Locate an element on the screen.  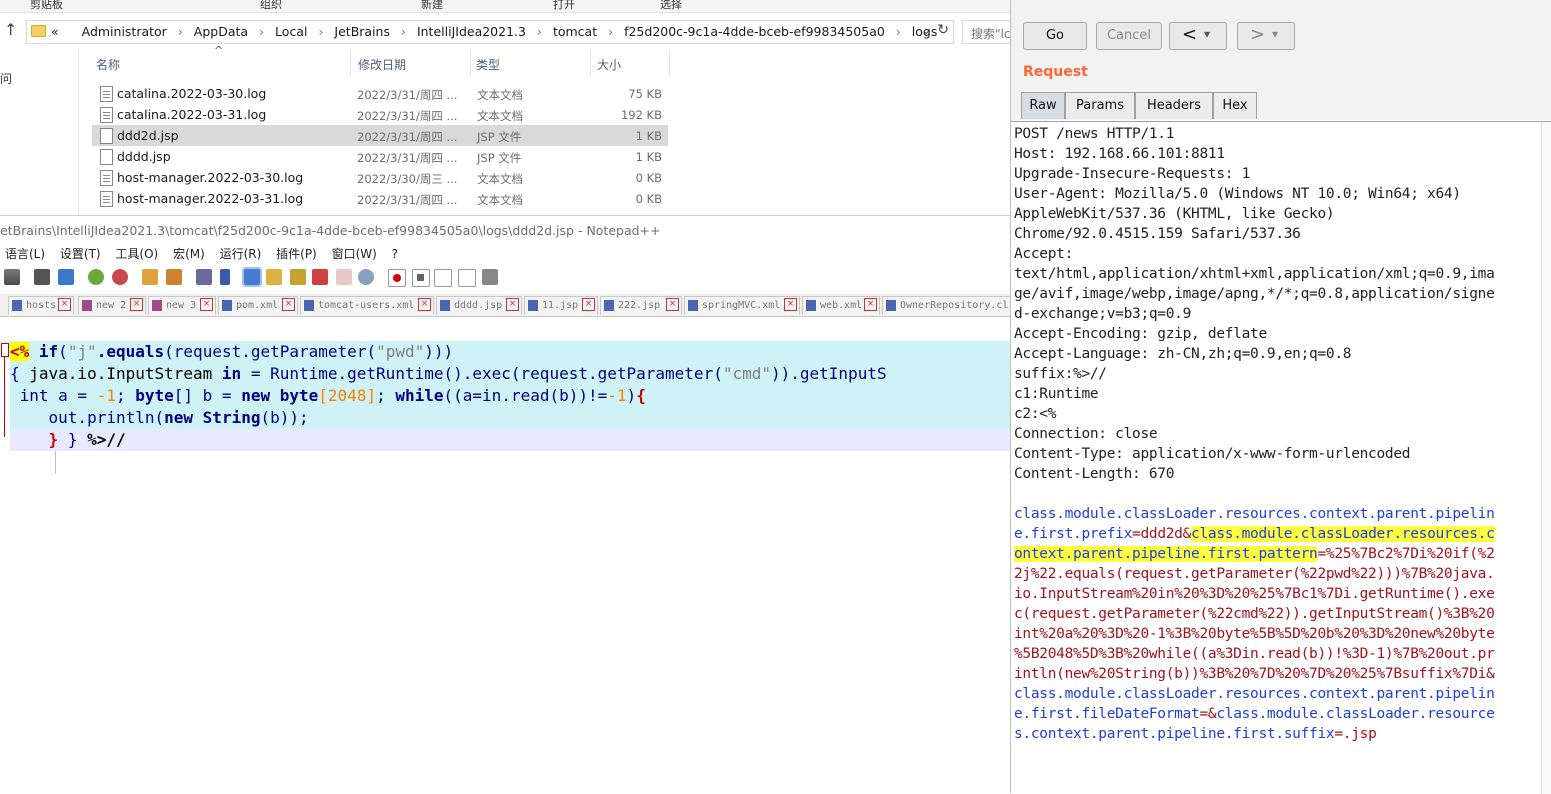
word-wrap-icon is located at coordinates (204, 277).